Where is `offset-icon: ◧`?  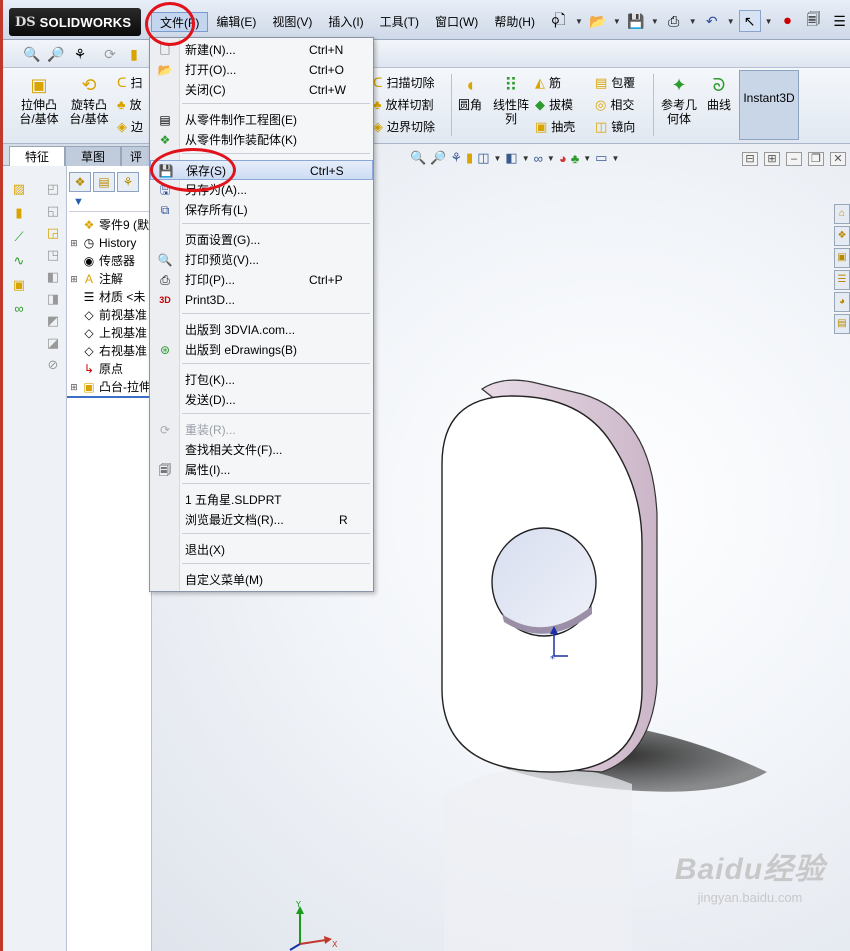 offset-icon: ◧ is located at coordinates (53, 277).